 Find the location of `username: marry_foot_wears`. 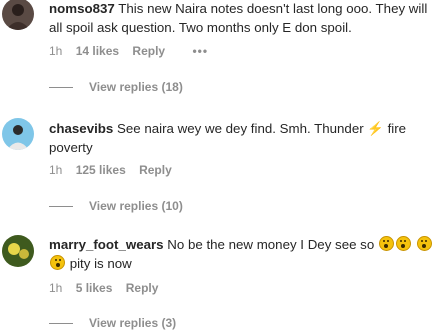

username: marry_foot_wears is located at coordinates (106, 244).